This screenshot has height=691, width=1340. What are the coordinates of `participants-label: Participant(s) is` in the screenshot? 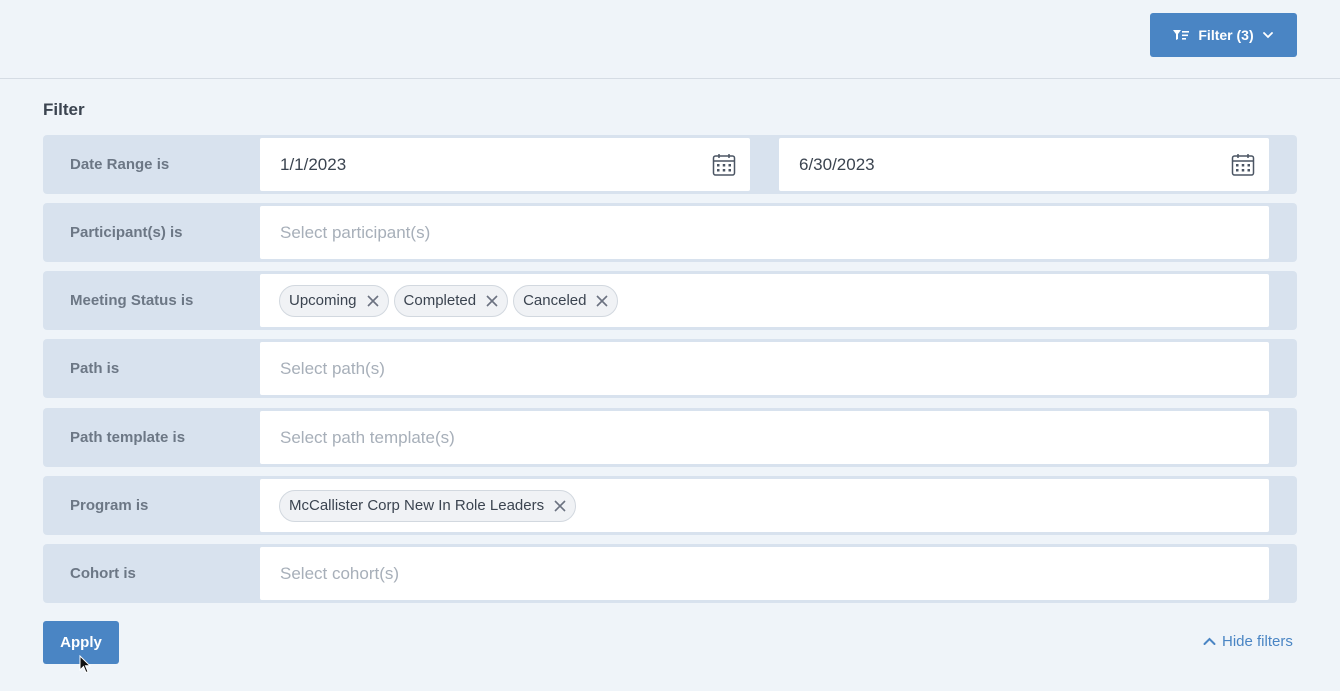 It's located at (126, 232).